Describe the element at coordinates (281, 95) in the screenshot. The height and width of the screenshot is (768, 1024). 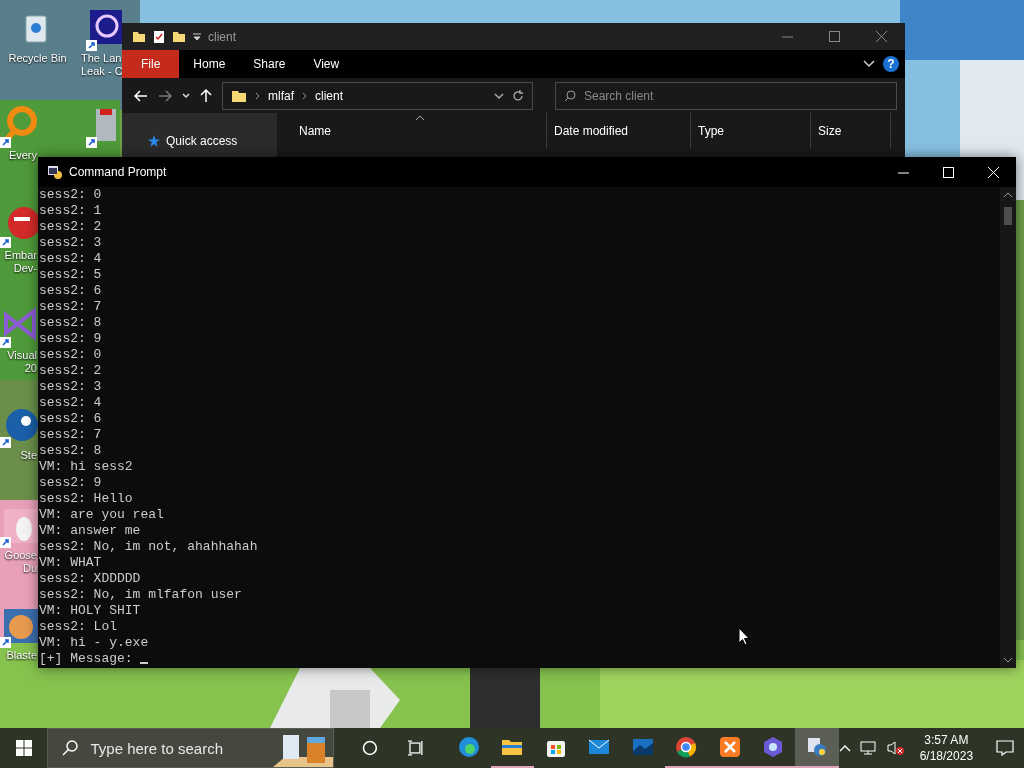
I see `path-segment: mlfaf` at that location.